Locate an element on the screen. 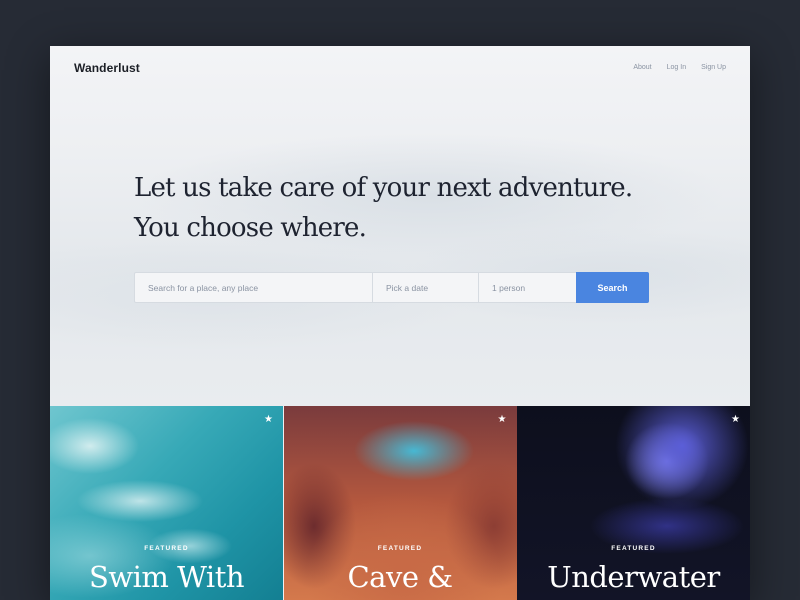  nav-signup-link: Sign Up is located at coordinates (713, 67).